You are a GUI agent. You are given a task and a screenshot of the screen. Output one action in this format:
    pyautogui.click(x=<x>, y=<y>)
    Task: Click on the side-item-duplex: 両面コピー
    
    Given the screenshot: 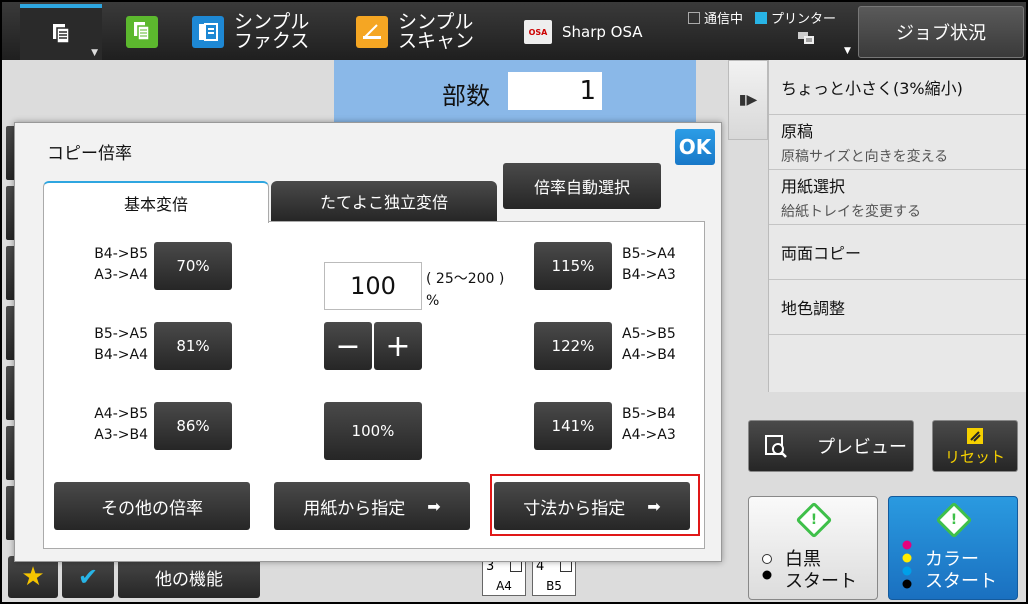 What is the action you would take?
    pyautogui.click(x=897, y=252)
    